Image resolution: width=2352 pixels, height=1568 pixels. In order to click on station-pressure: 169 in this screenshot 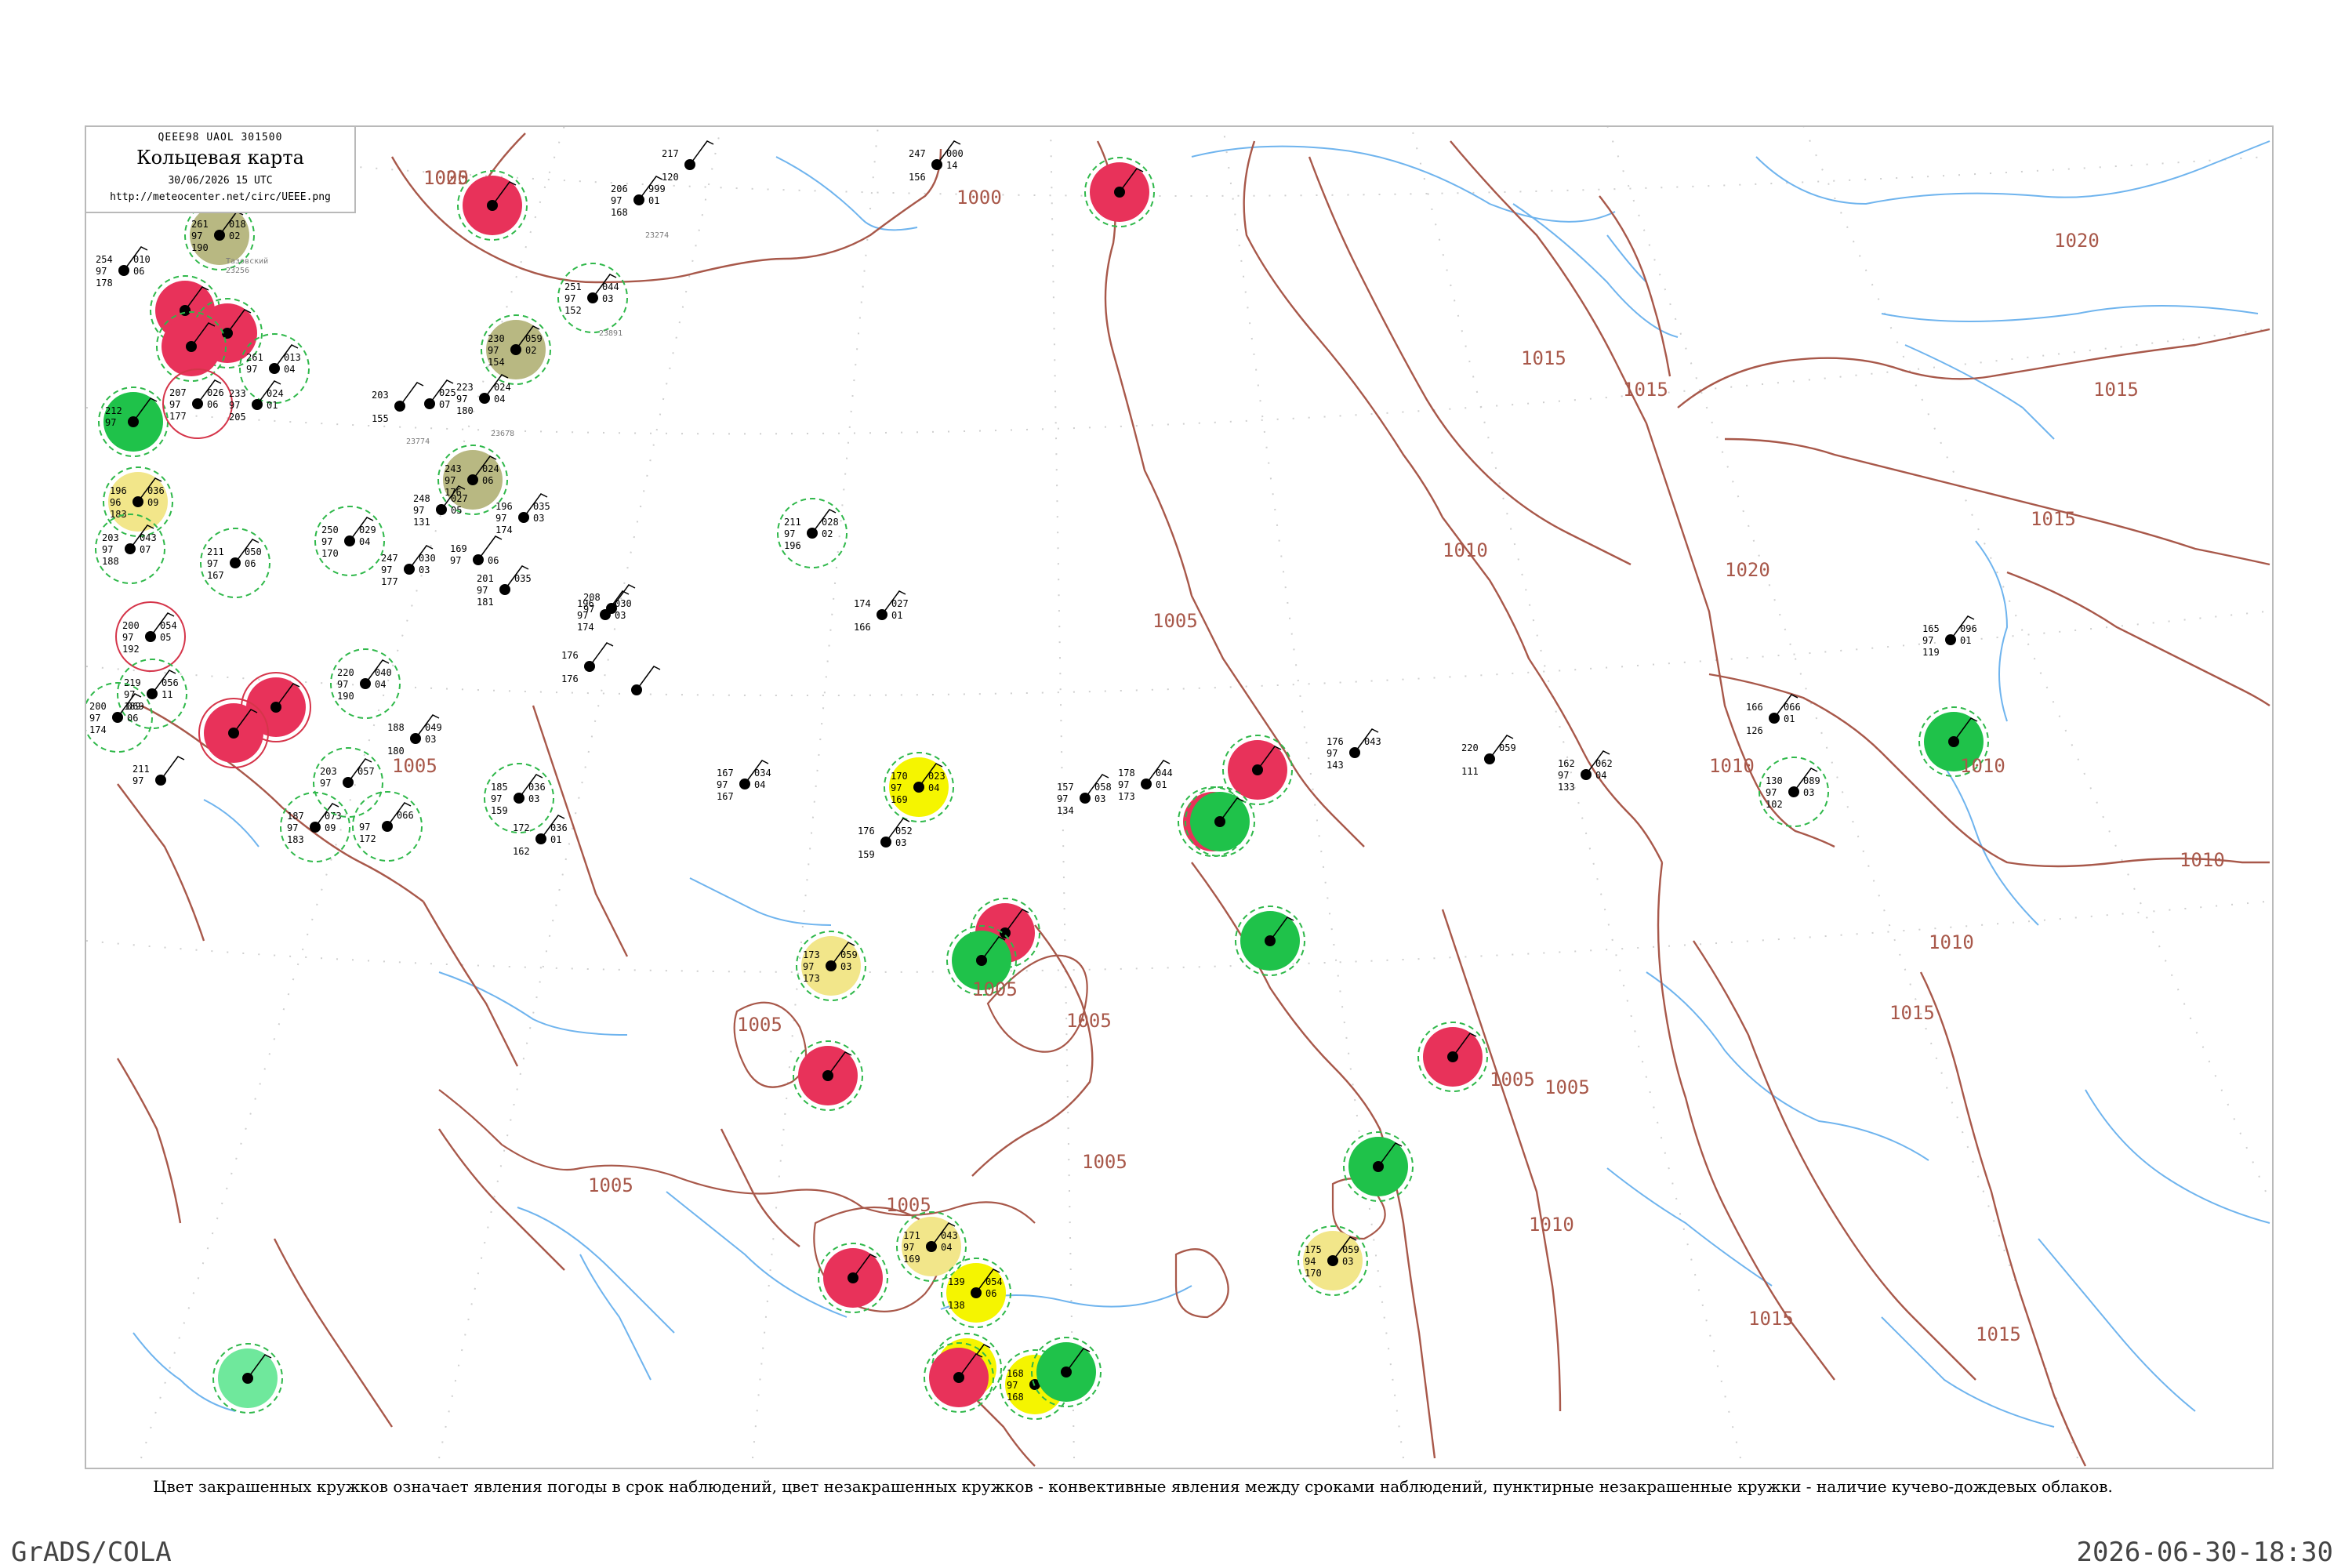, I will do `click(458, 548)`.